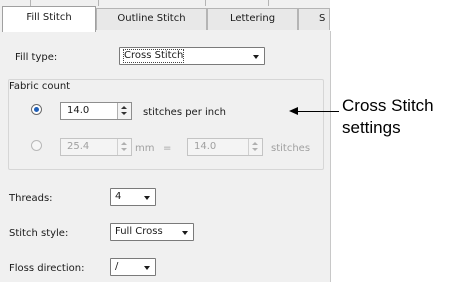  I want to click on metric-stitches-label: stitches, so click(291, 148).